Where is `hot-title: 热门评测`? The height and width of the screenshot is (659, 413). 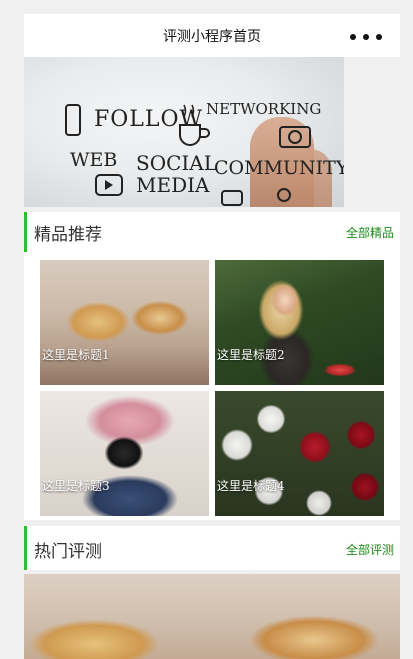
hot-title: 热门评测 is located at coordinates (68, 552).